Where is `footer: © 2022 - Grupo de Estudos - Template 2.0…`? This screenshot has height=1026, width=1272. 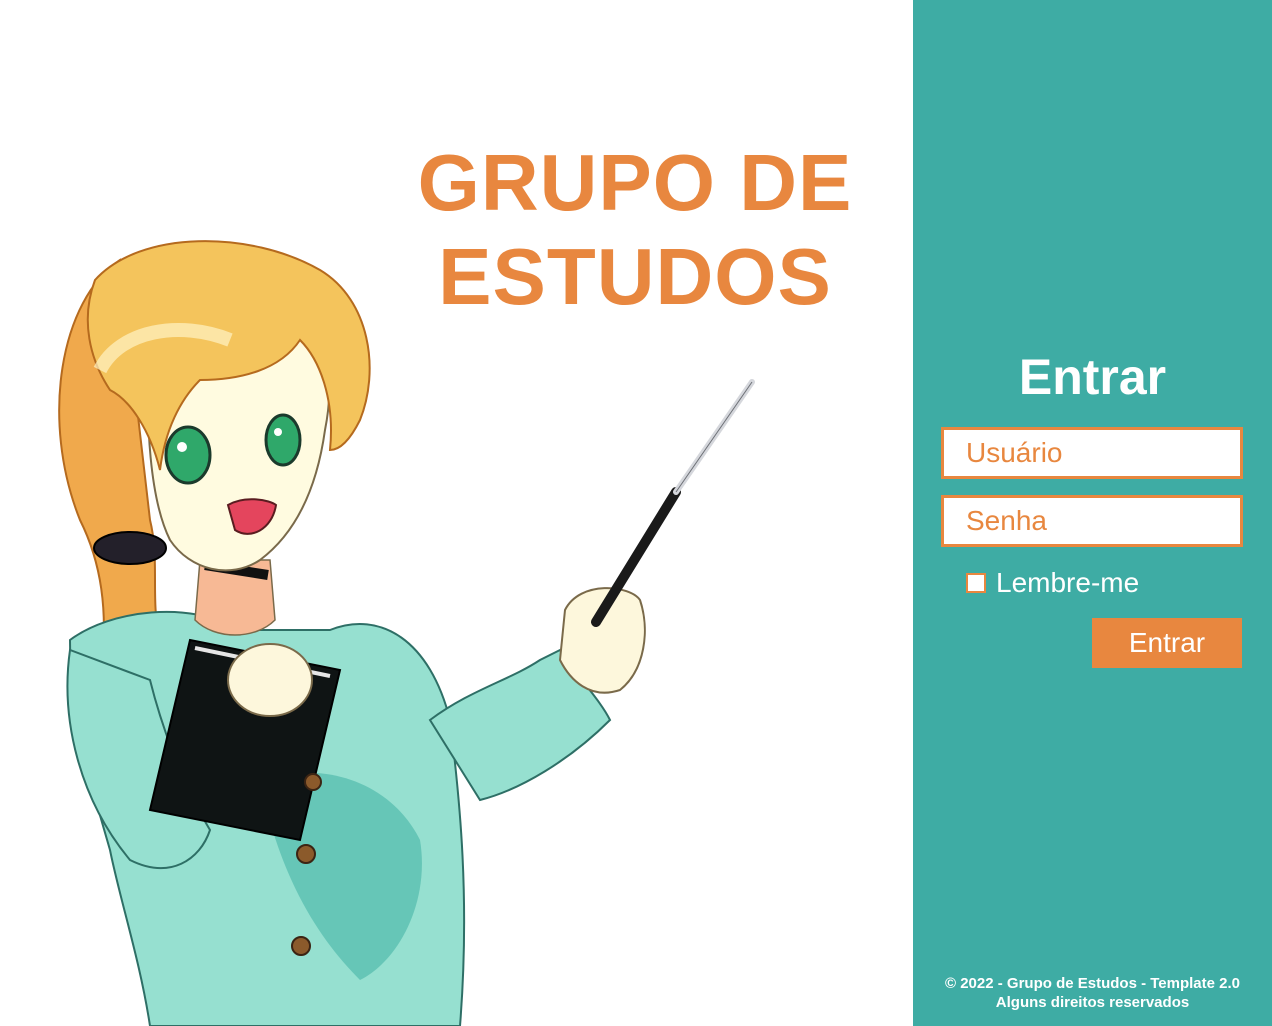
footer: © 2022 - Grupo de Estudos - Template 2.0… is located at coordinates (1092, 993).